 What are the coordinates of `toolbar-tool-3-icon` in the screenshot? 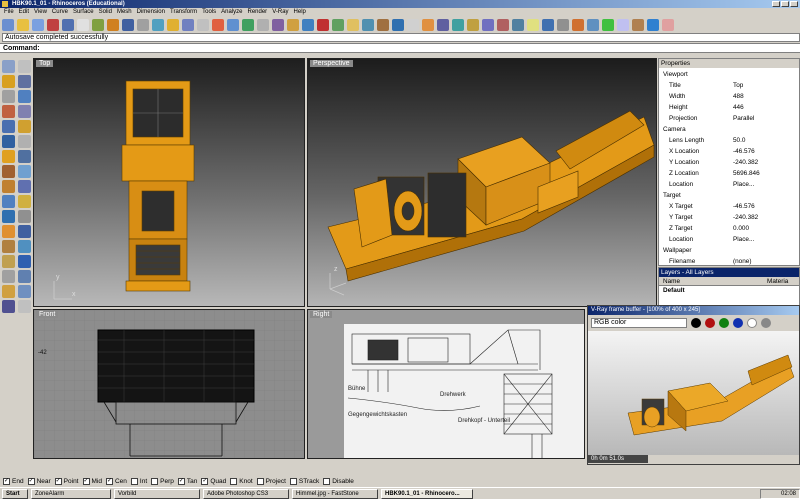 It's located at (38, 25).